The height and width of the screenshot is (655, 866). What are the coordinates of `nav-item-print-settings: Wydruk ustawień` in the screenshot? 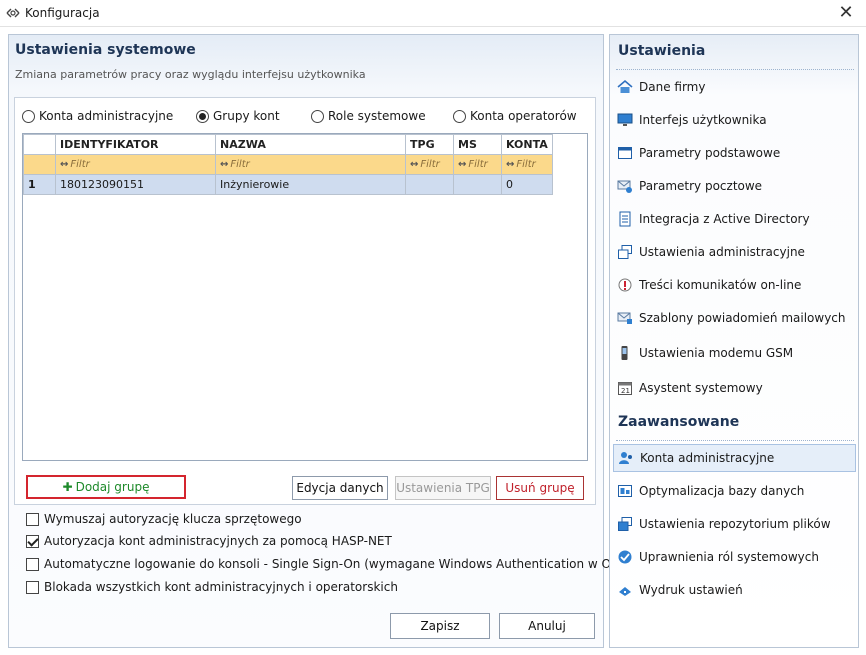 It's located at (734, 590).